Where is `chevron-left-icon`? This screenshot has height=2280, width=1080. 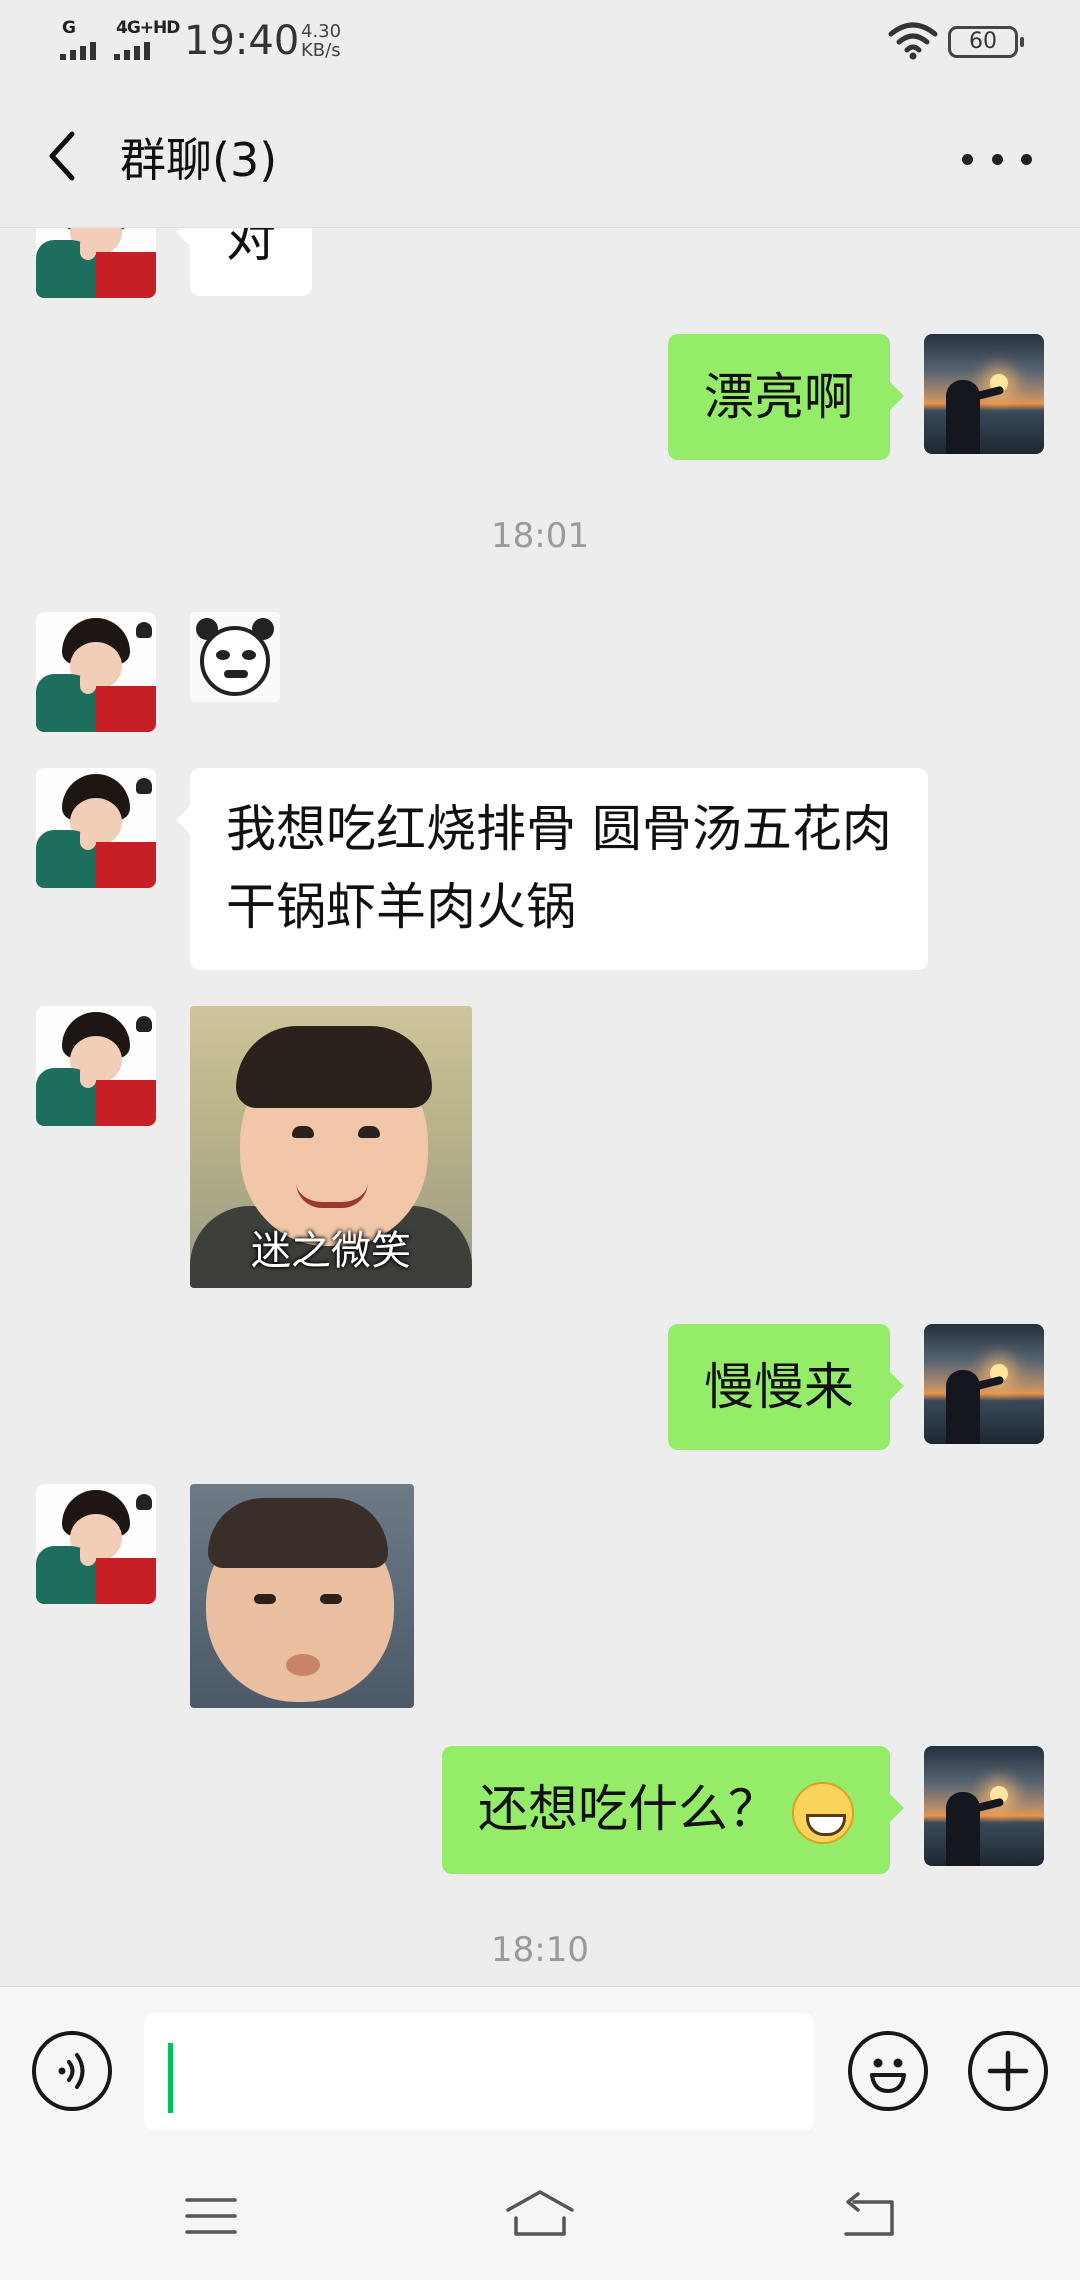
chevron-left-icon is located at coordinates (62, 156).